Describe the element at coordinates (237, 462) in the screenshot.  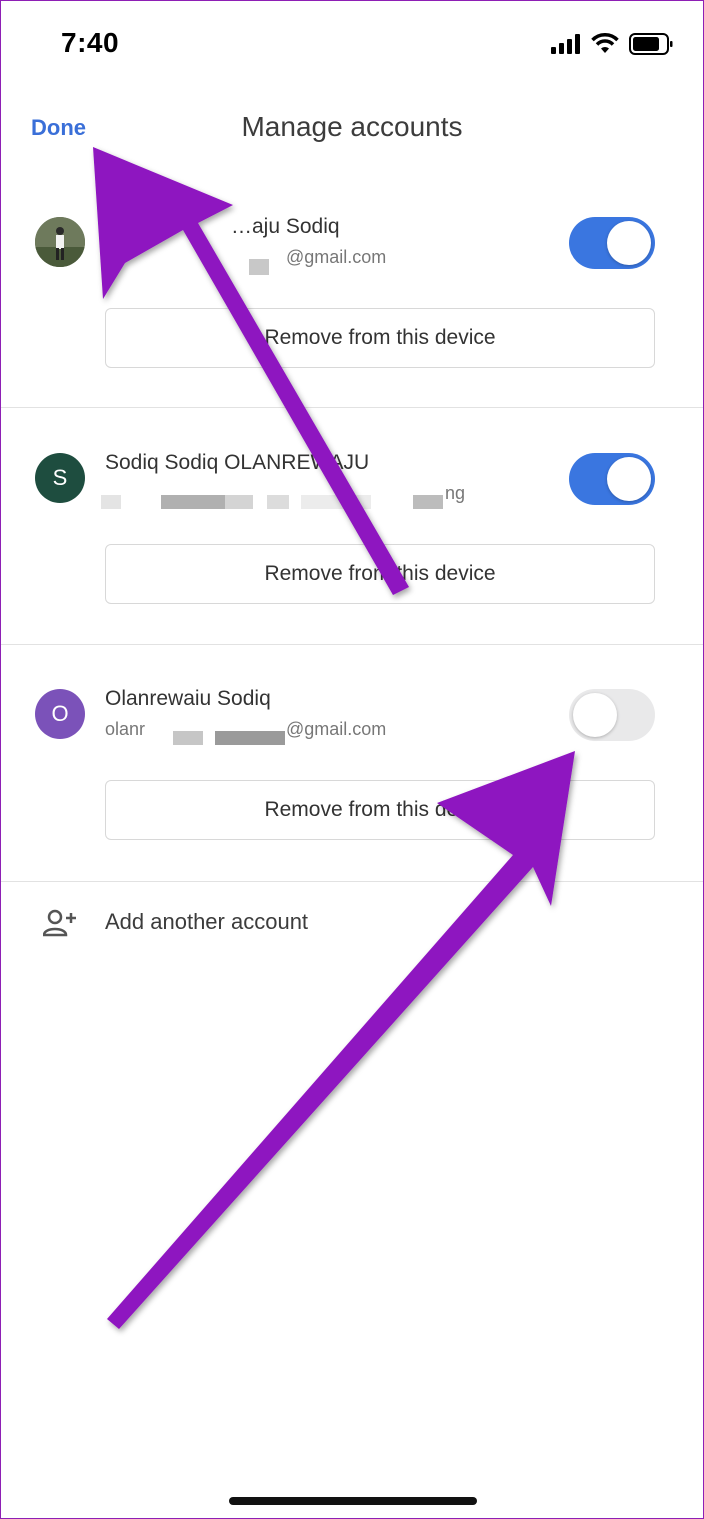
I see `account-name: Sodiq Sodiq OLANREWAJU` at that location.